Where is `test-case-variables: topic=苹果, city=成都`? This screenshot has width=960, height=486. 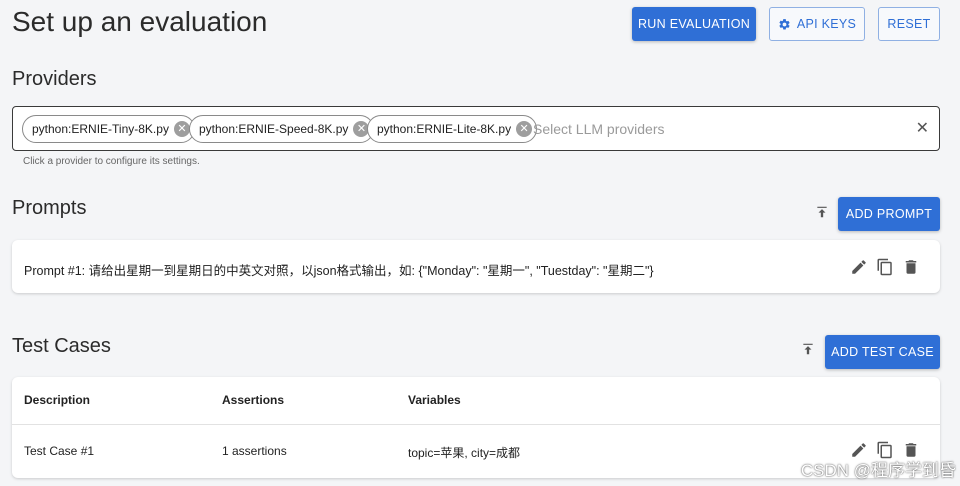
test-case-variables: topic=苹果, city=成都 is located at coordinates (464, 453).